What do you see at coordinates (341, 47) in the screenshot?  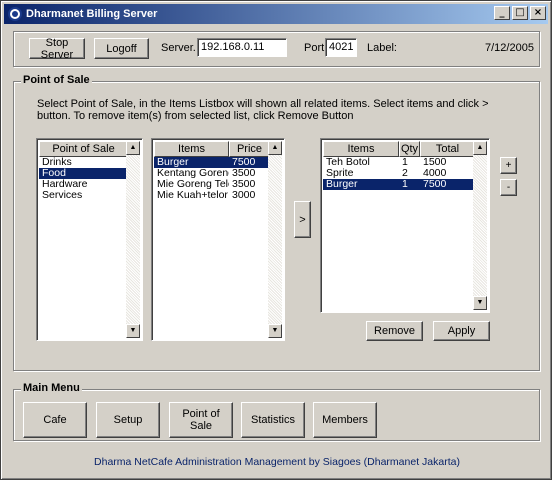 I see `port-field: 4021` at bounding box center [341, 47].